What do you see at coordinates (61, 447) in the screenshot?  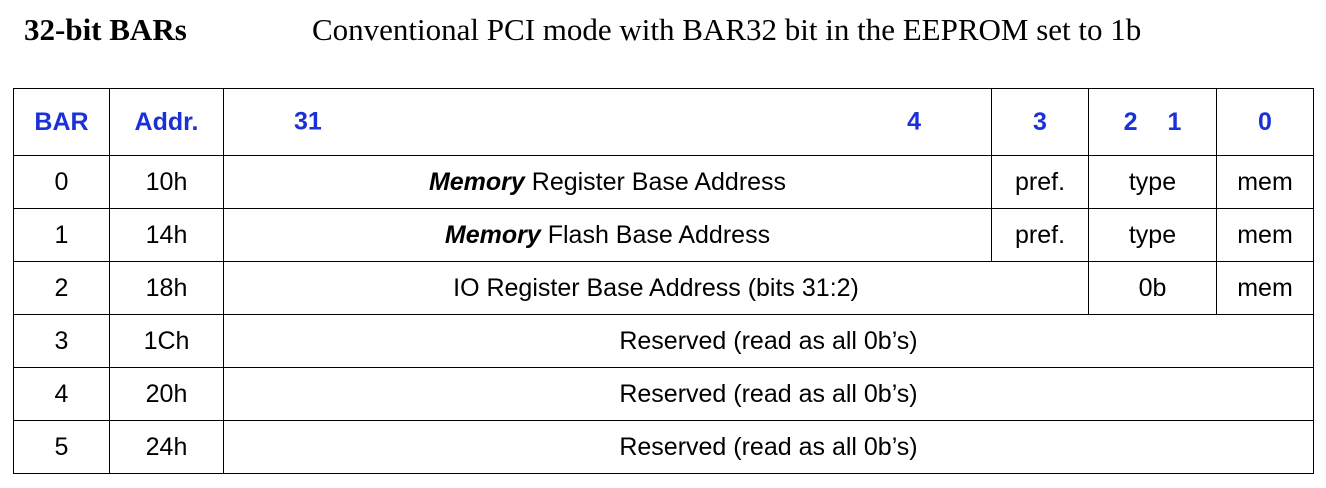 I see `bar-number: 5` at bounding box center [61, 447].